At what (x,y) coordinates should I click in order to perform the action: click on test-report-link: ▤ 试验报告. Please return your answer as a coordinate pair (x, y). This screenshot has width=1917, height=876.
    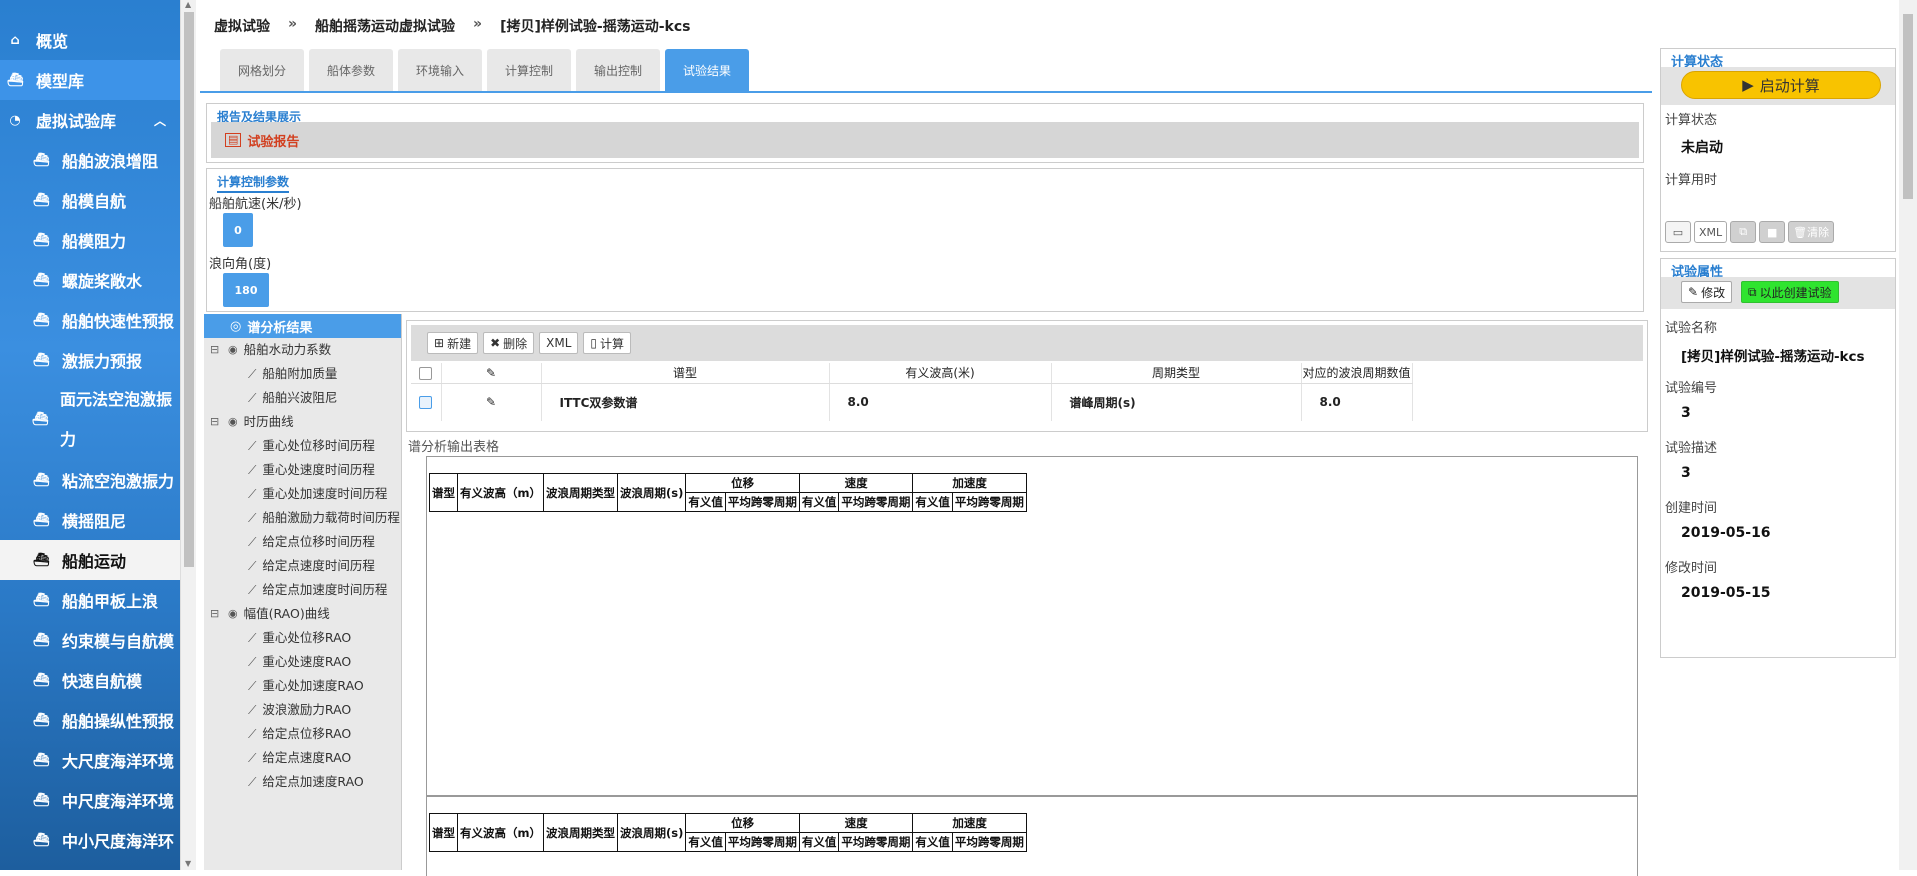
    Looking at the image, I should click on (262, 140).